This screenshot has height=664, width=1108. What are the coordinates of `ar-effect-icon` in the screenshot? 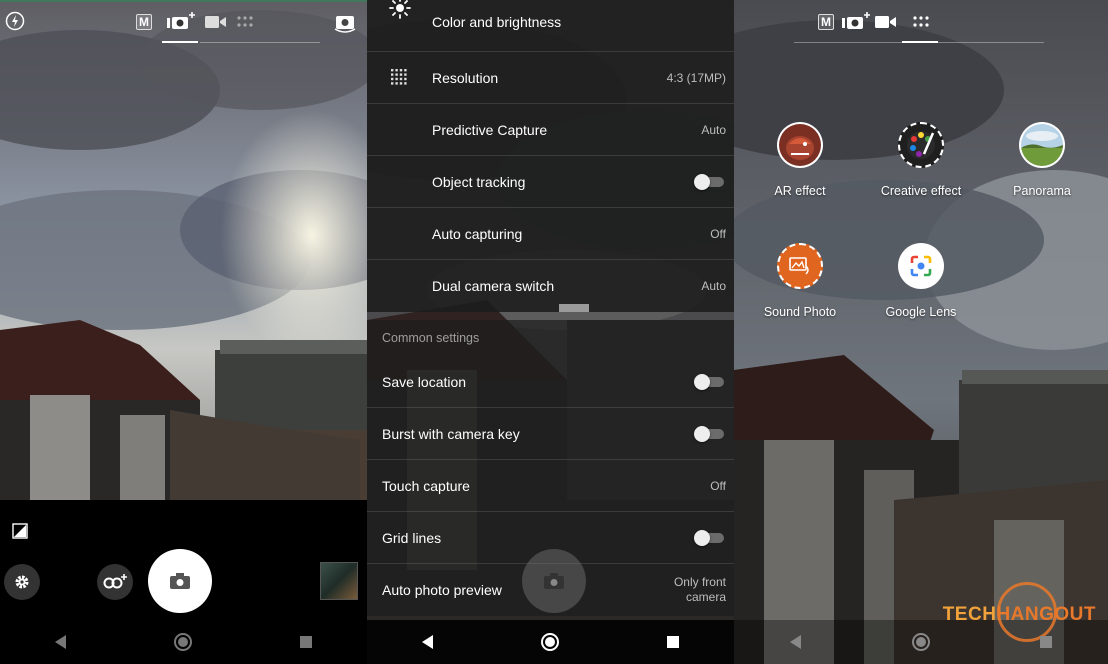 It's located at (800, 145).